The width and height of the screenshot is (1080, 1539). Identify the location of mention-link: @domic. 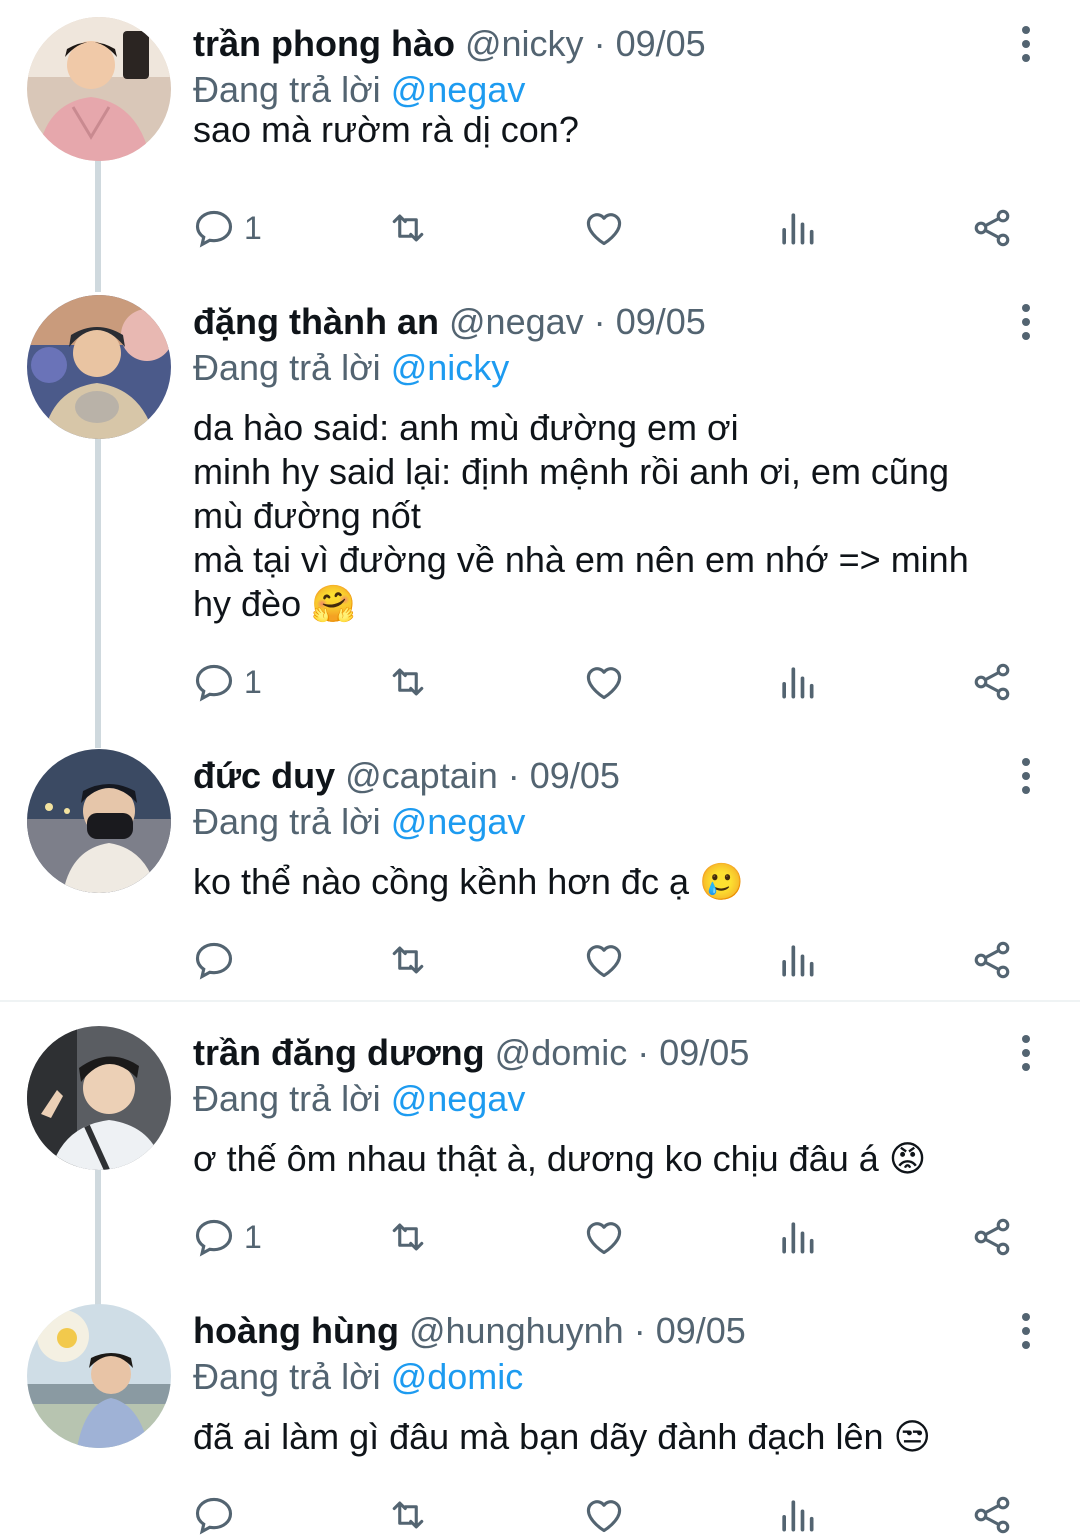
(457, 1376).